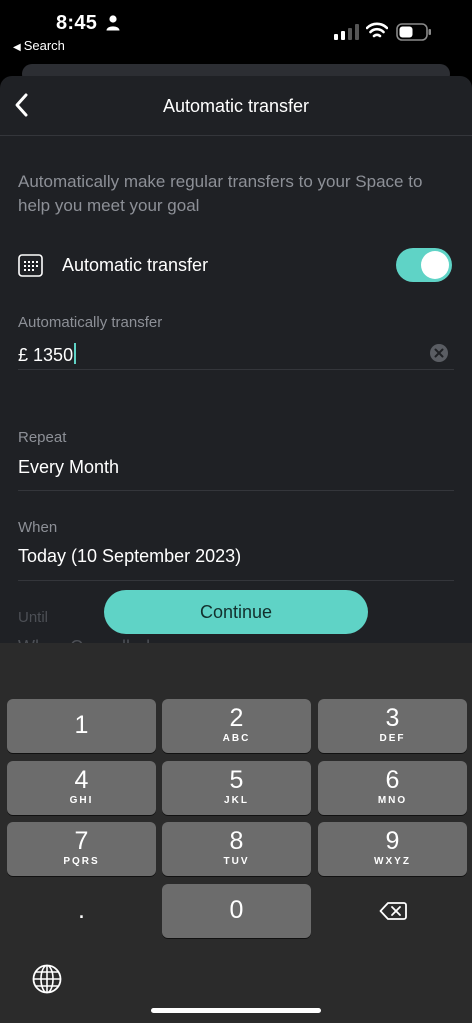  What do you see at coordinates (113, 23) in the screenshot?
I see `person-icon` at bounding box center [113, 23].